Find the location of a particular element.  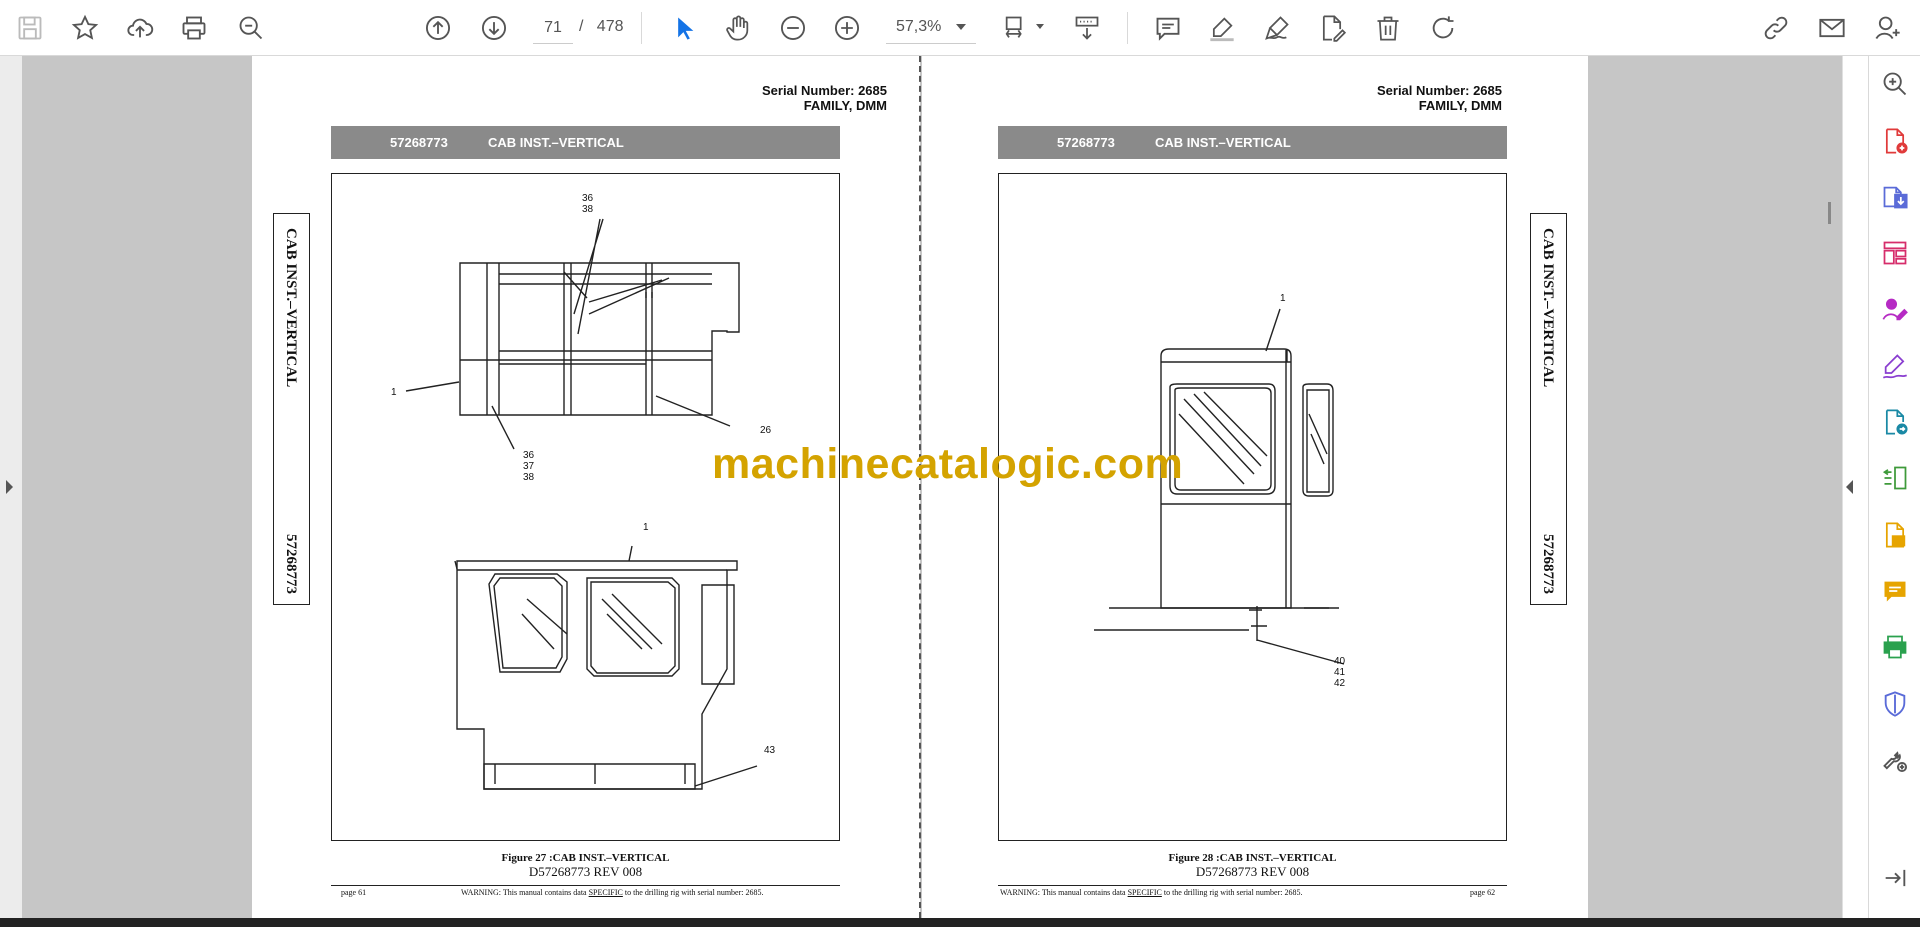

select-arrow-icon is located at coordinates (684, 28).